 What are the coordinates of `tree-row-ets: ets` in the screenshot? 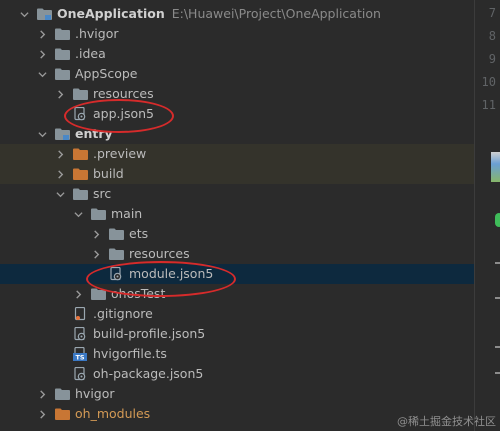 It's located at (237, 234).